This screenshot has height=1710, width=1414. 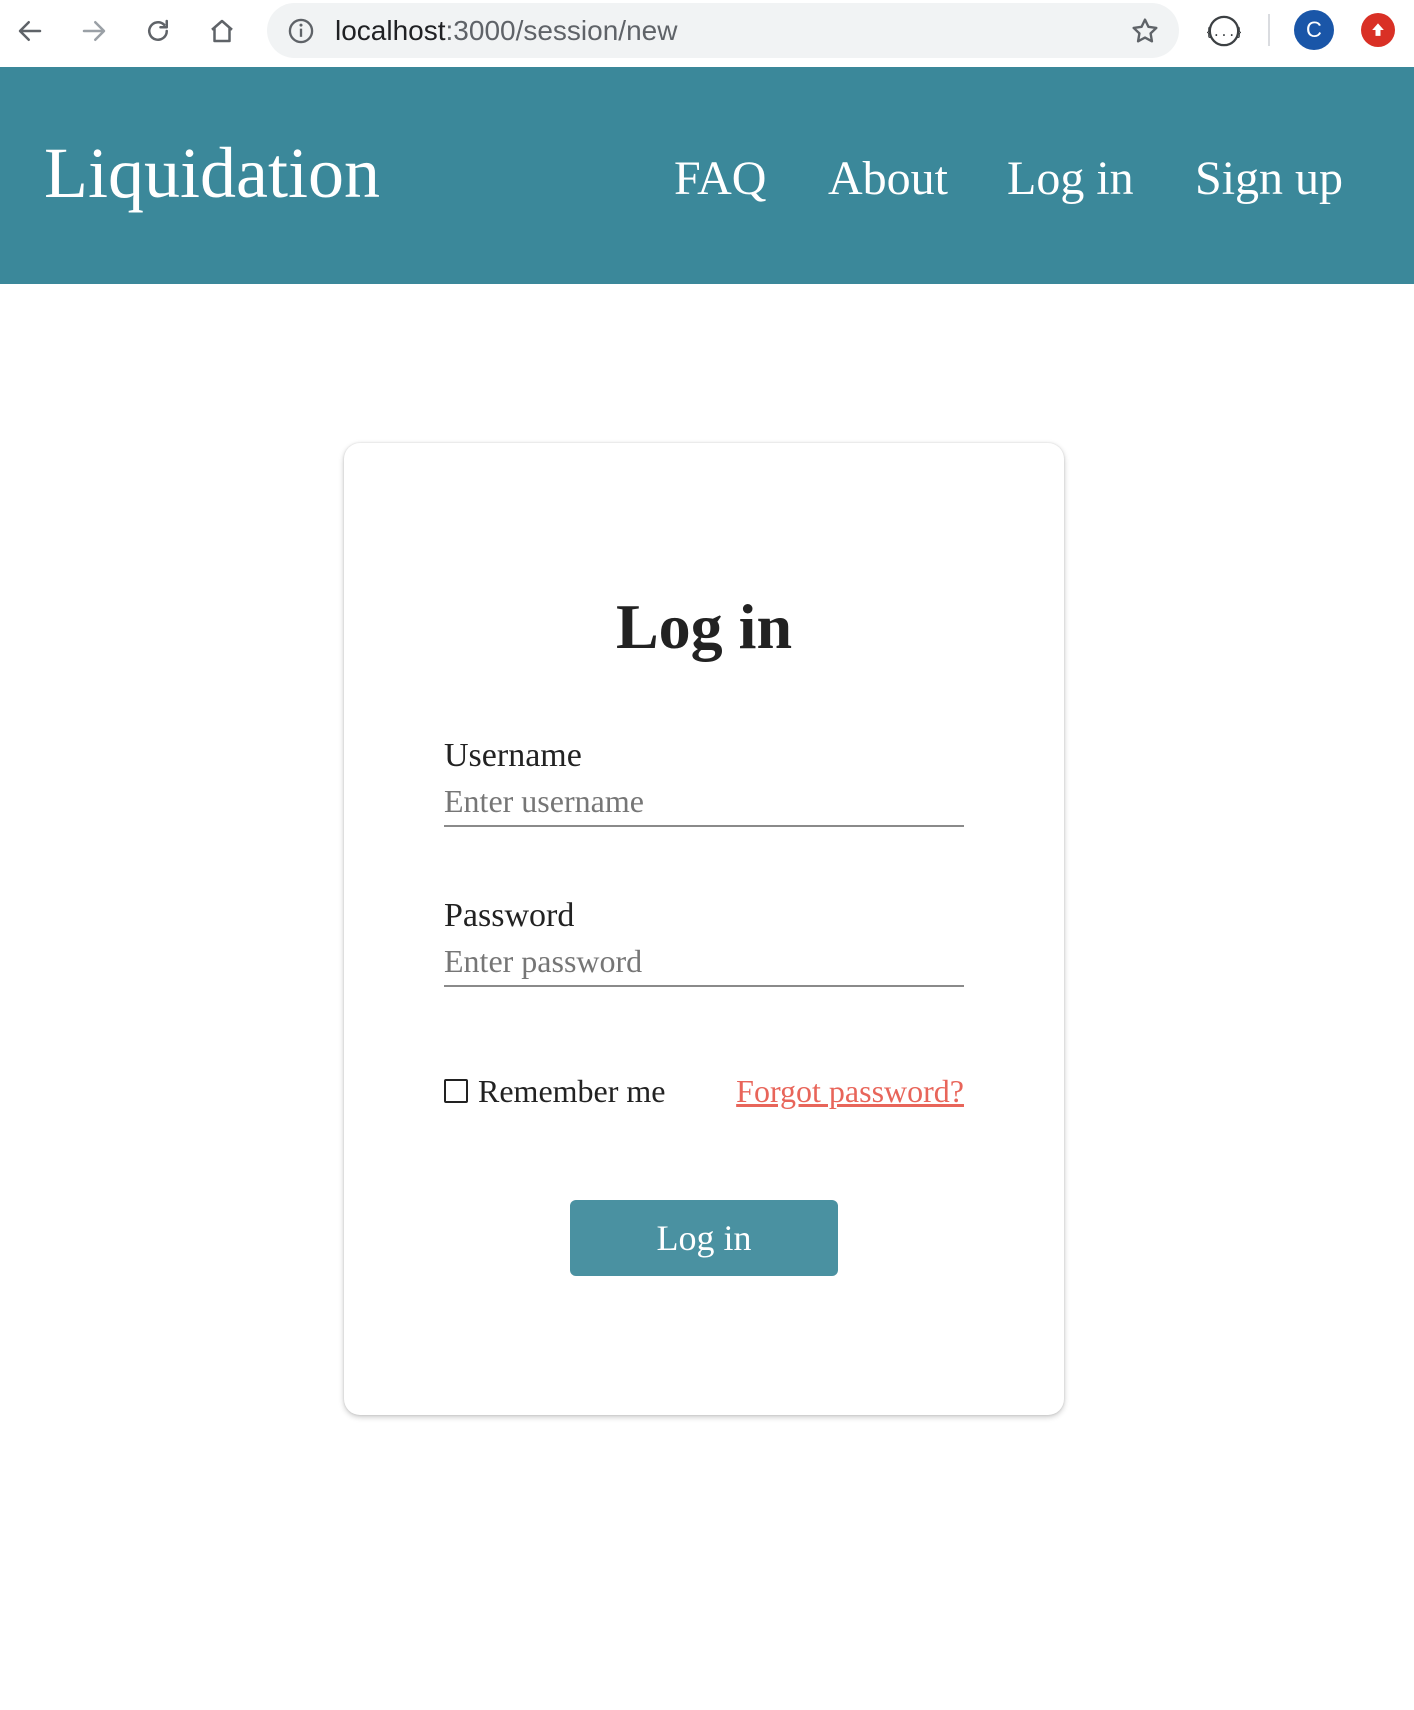 What do you see at coordinates (572, 1091) in the screenshot?
I see `remember-label: Remember me` at bounding box center [572, 1091].